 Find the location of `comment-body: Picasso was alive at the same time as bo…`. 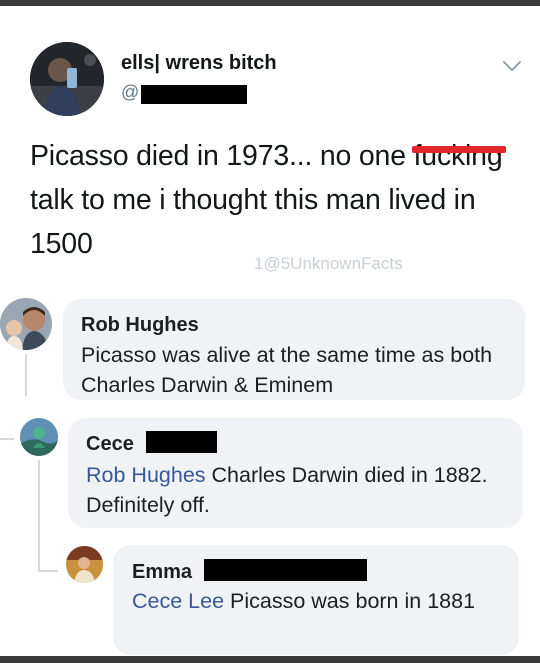

comment-body: Picasso was alive at the same time as bo… is located at coordinates (287, 370).